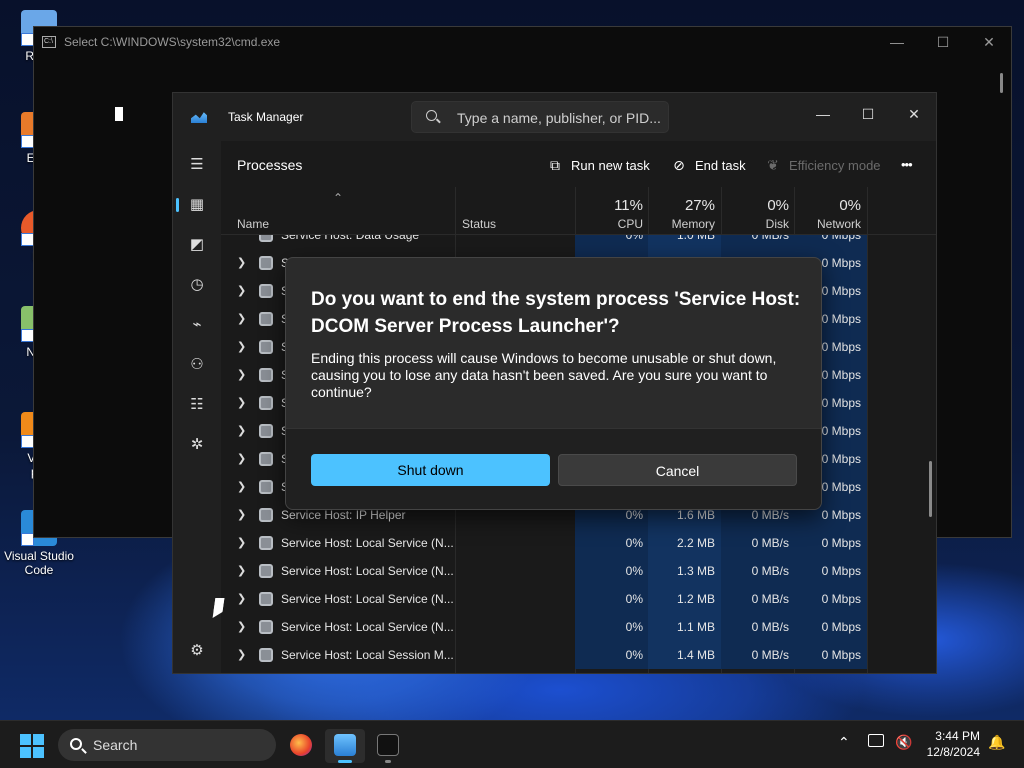  I want to click on end-task-icon: ⊘, so click(679, 165).